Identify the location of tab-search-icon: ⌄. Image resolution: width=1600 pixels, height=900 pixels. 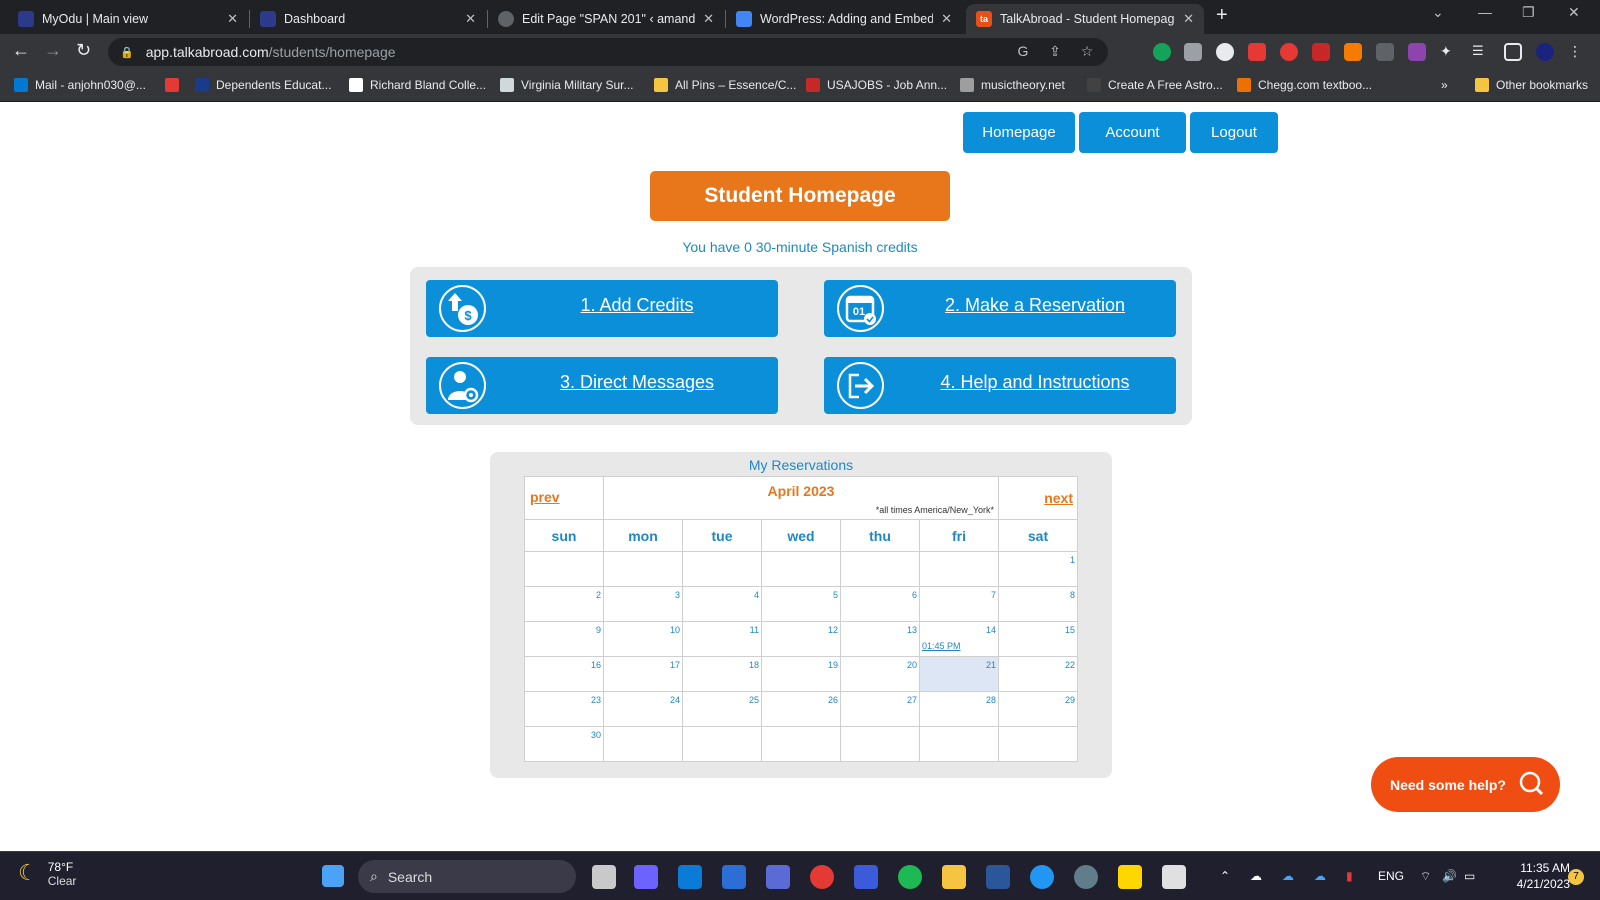
(1438, 12).